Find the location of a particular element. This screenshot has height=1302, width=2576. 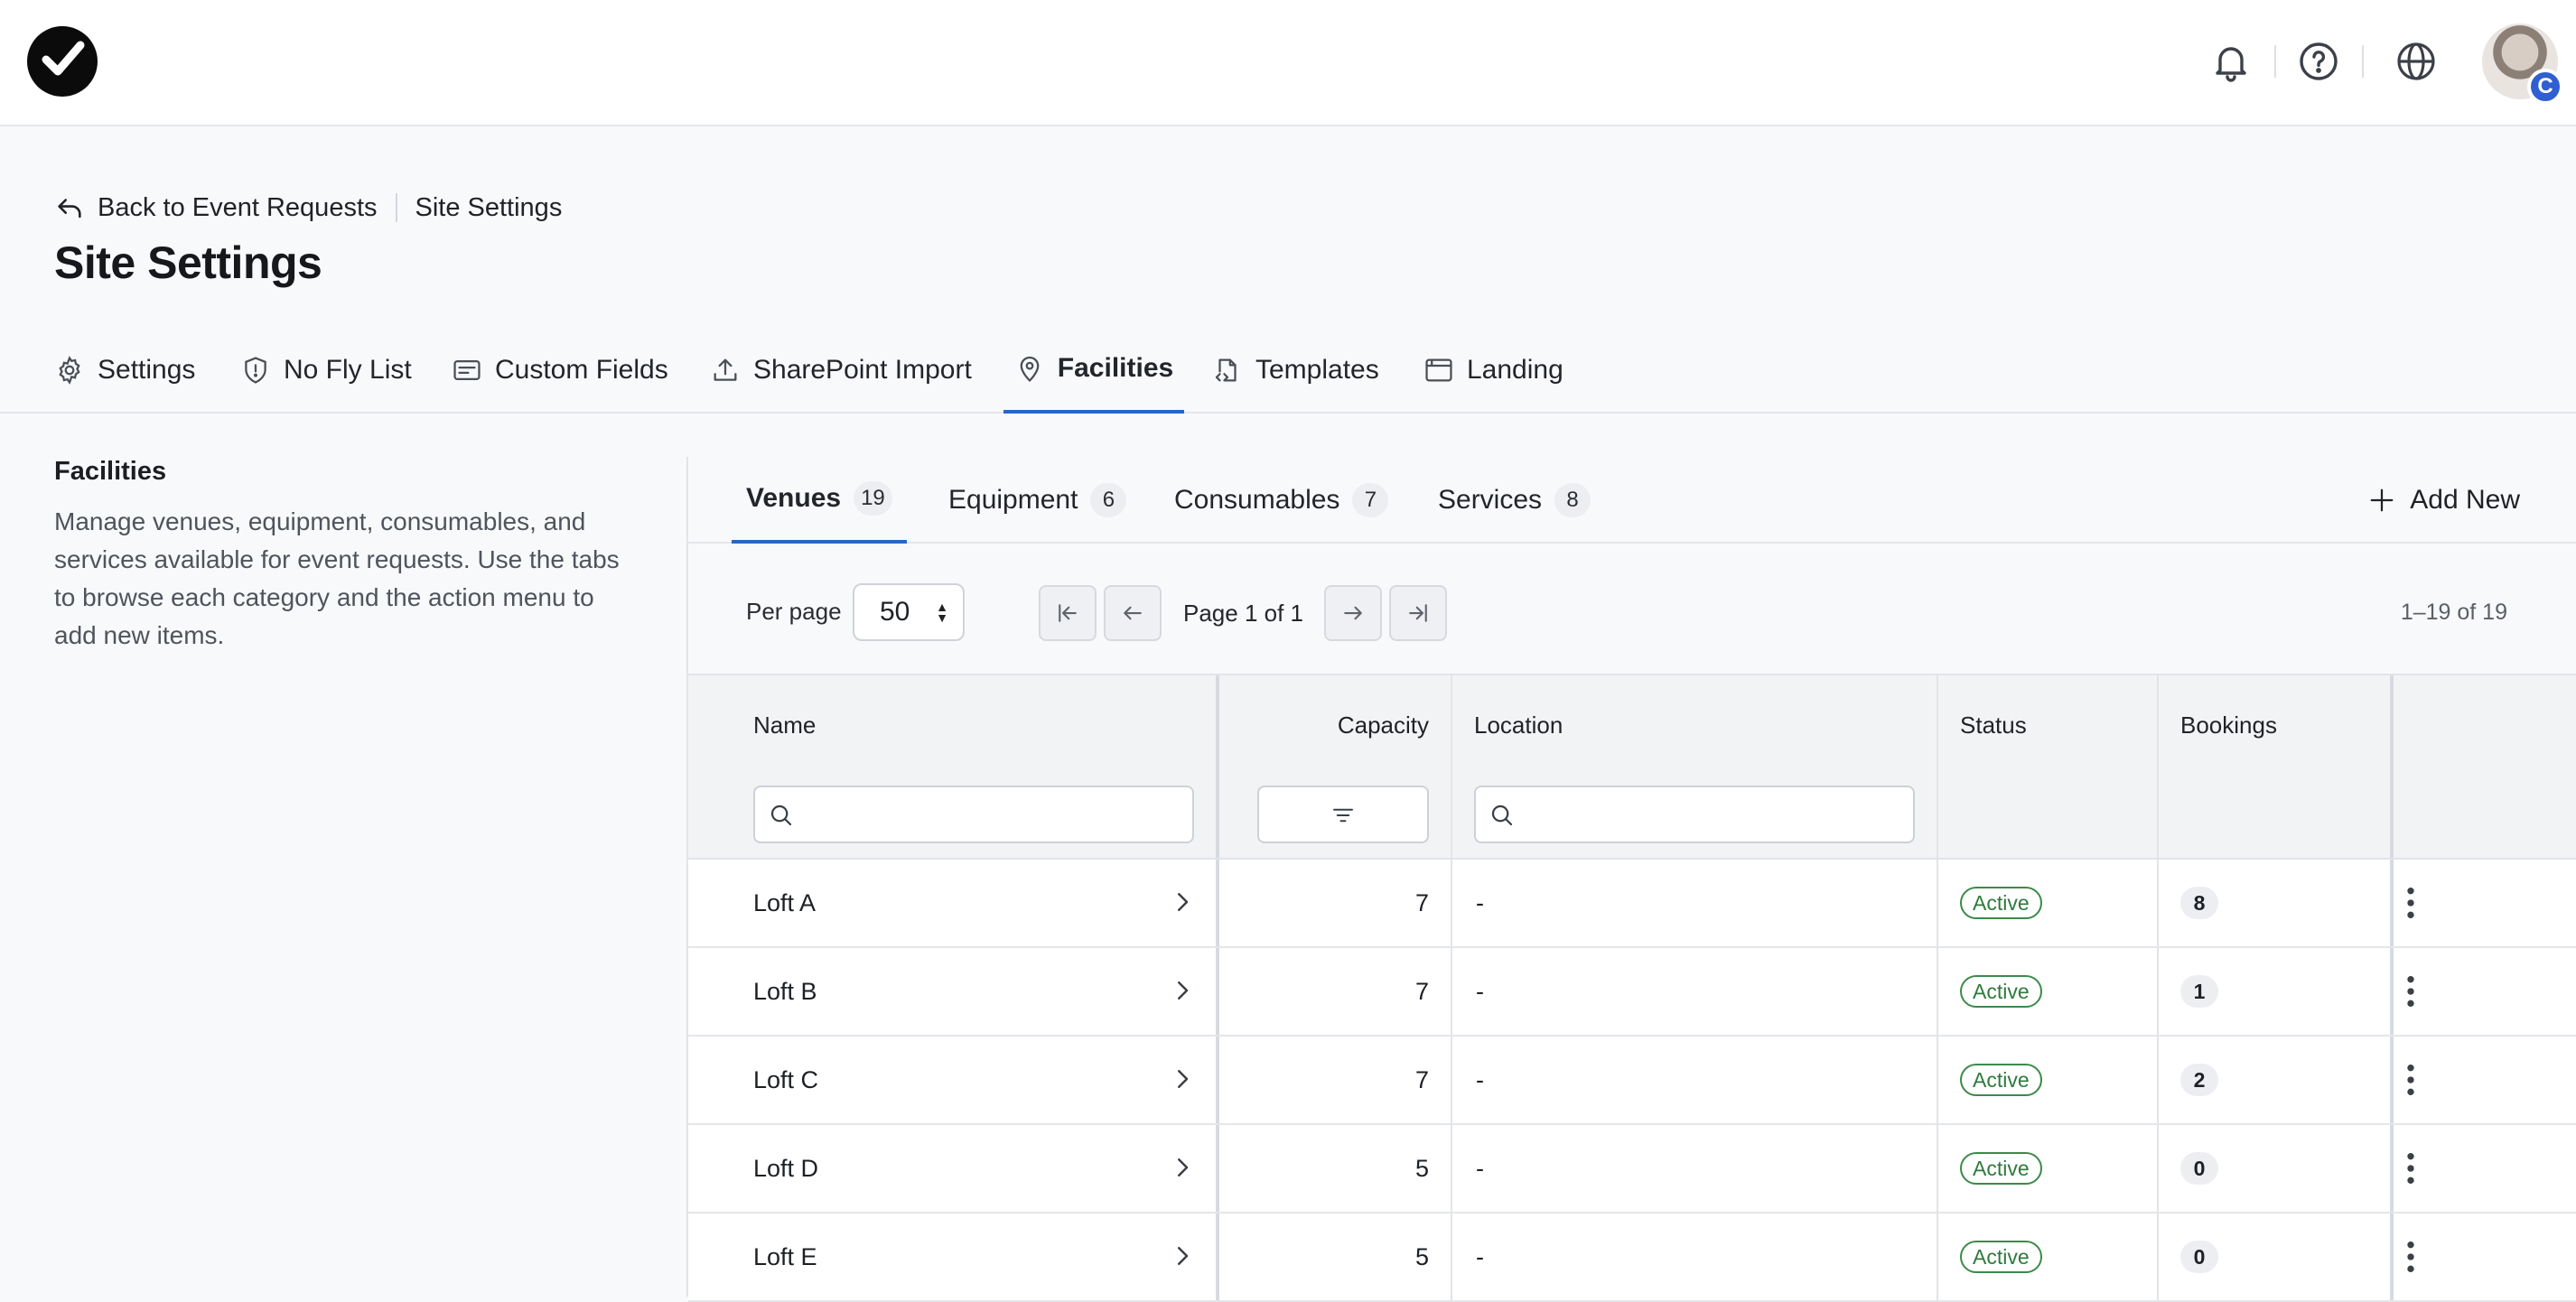

column-location: Location is located at coordinates (1694, 766).